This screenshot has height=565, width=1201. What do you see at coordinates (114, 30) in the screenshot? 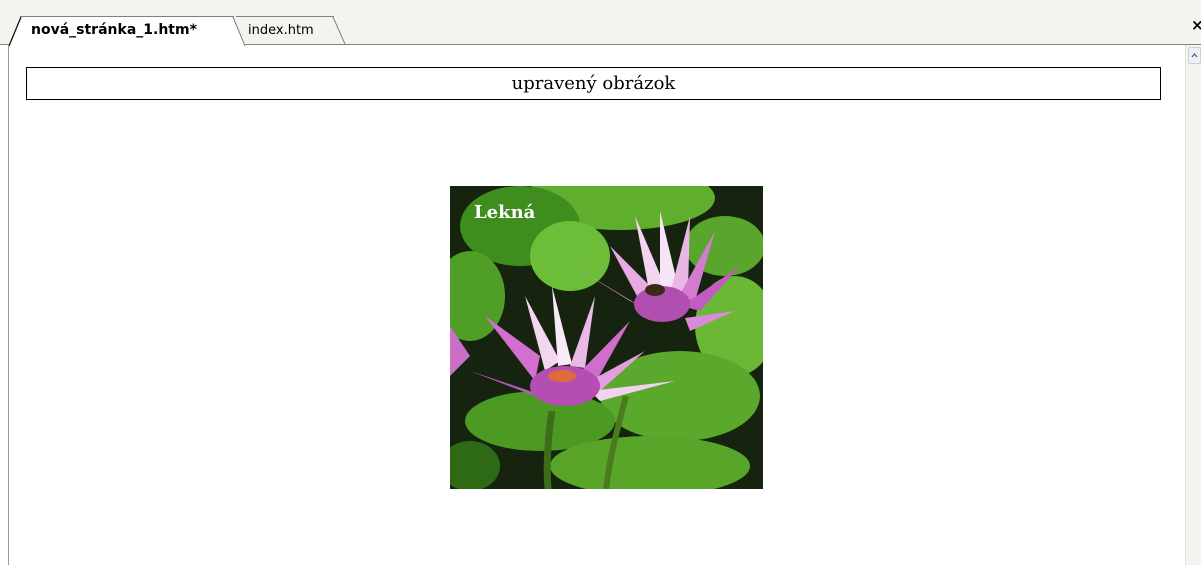
I see `tab-label: nová_stránka_1.htm*` at bounding box center [114, 30].